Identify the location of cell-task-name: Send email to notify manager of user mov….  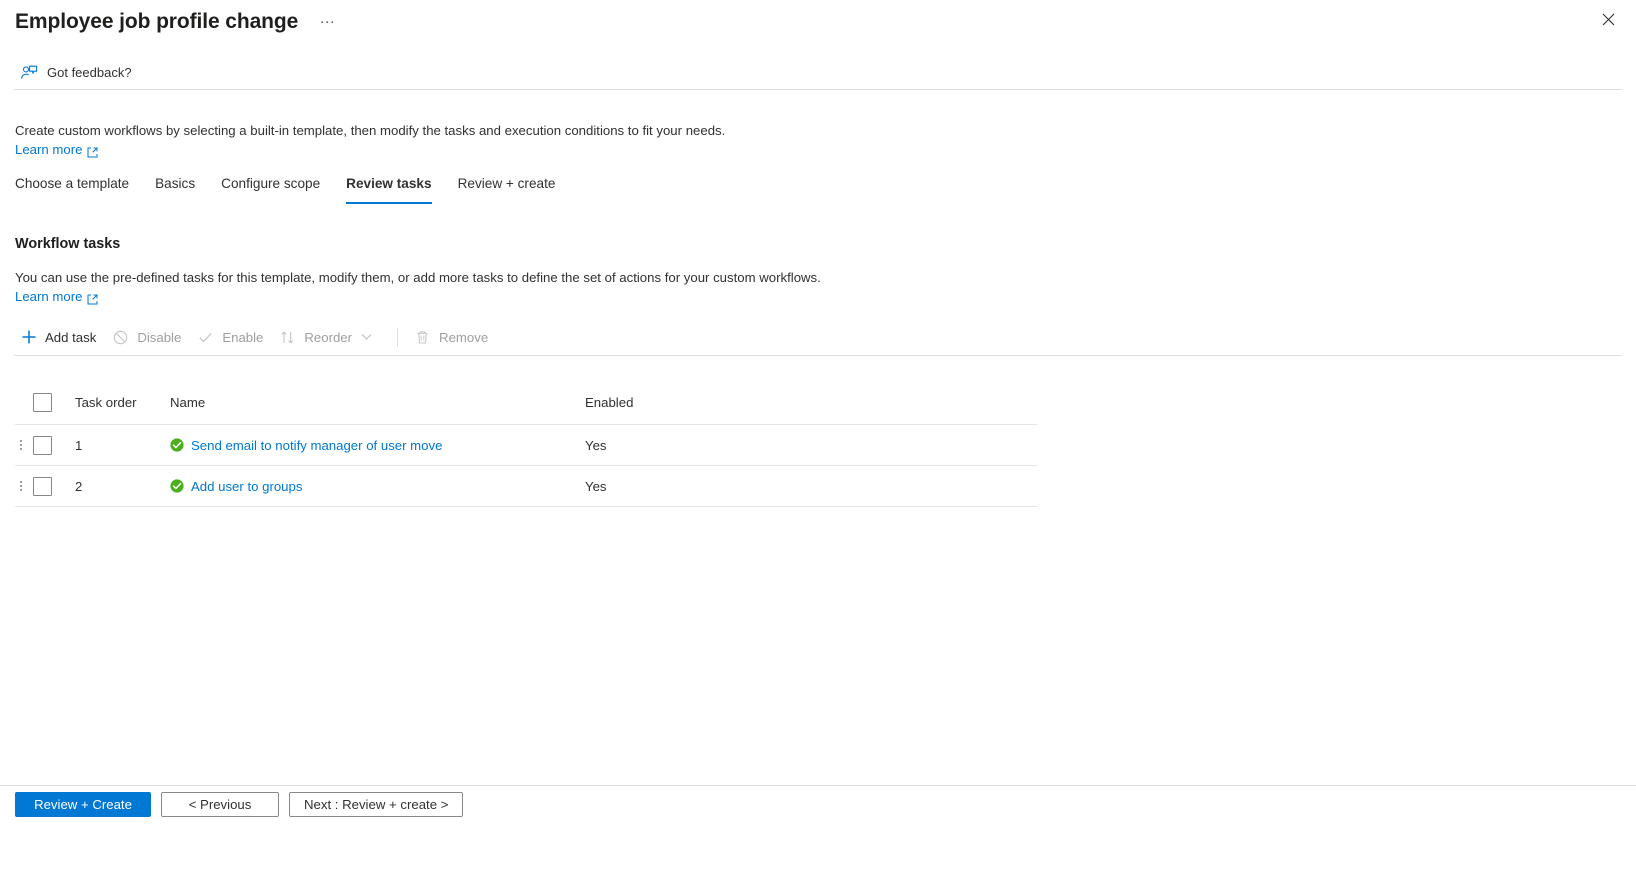
(377, 445).